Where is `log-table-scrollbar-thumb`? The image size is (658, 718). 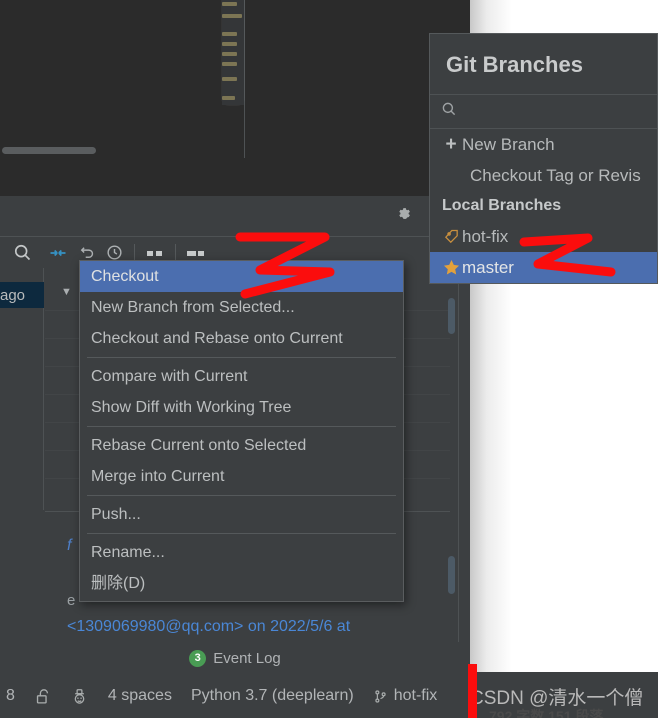 log-table-scrollbar-thumb is located at coordinates (451, 316).